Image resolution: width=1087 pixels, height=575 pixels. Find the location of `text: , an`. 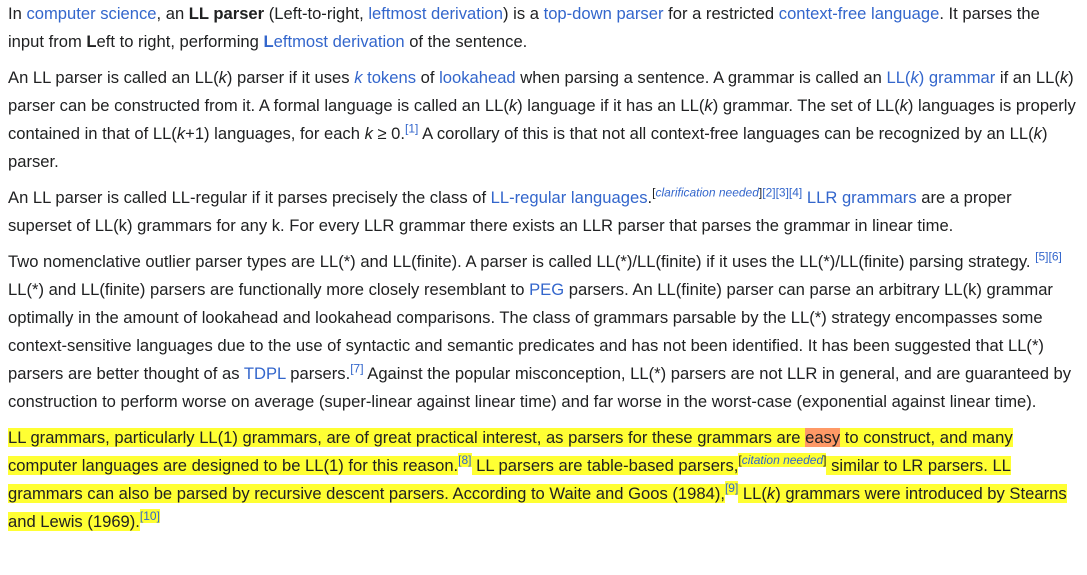

text: , an is located at coordinates (172, 13).